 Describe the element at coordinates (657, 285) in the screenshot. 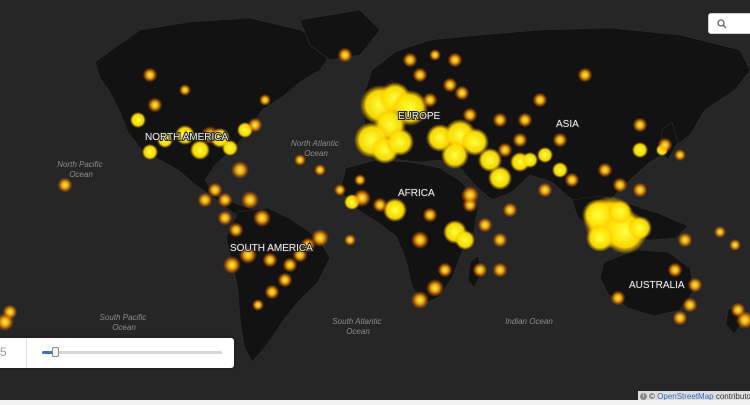

I see `label-australia: AUSTRALIA` at that location.